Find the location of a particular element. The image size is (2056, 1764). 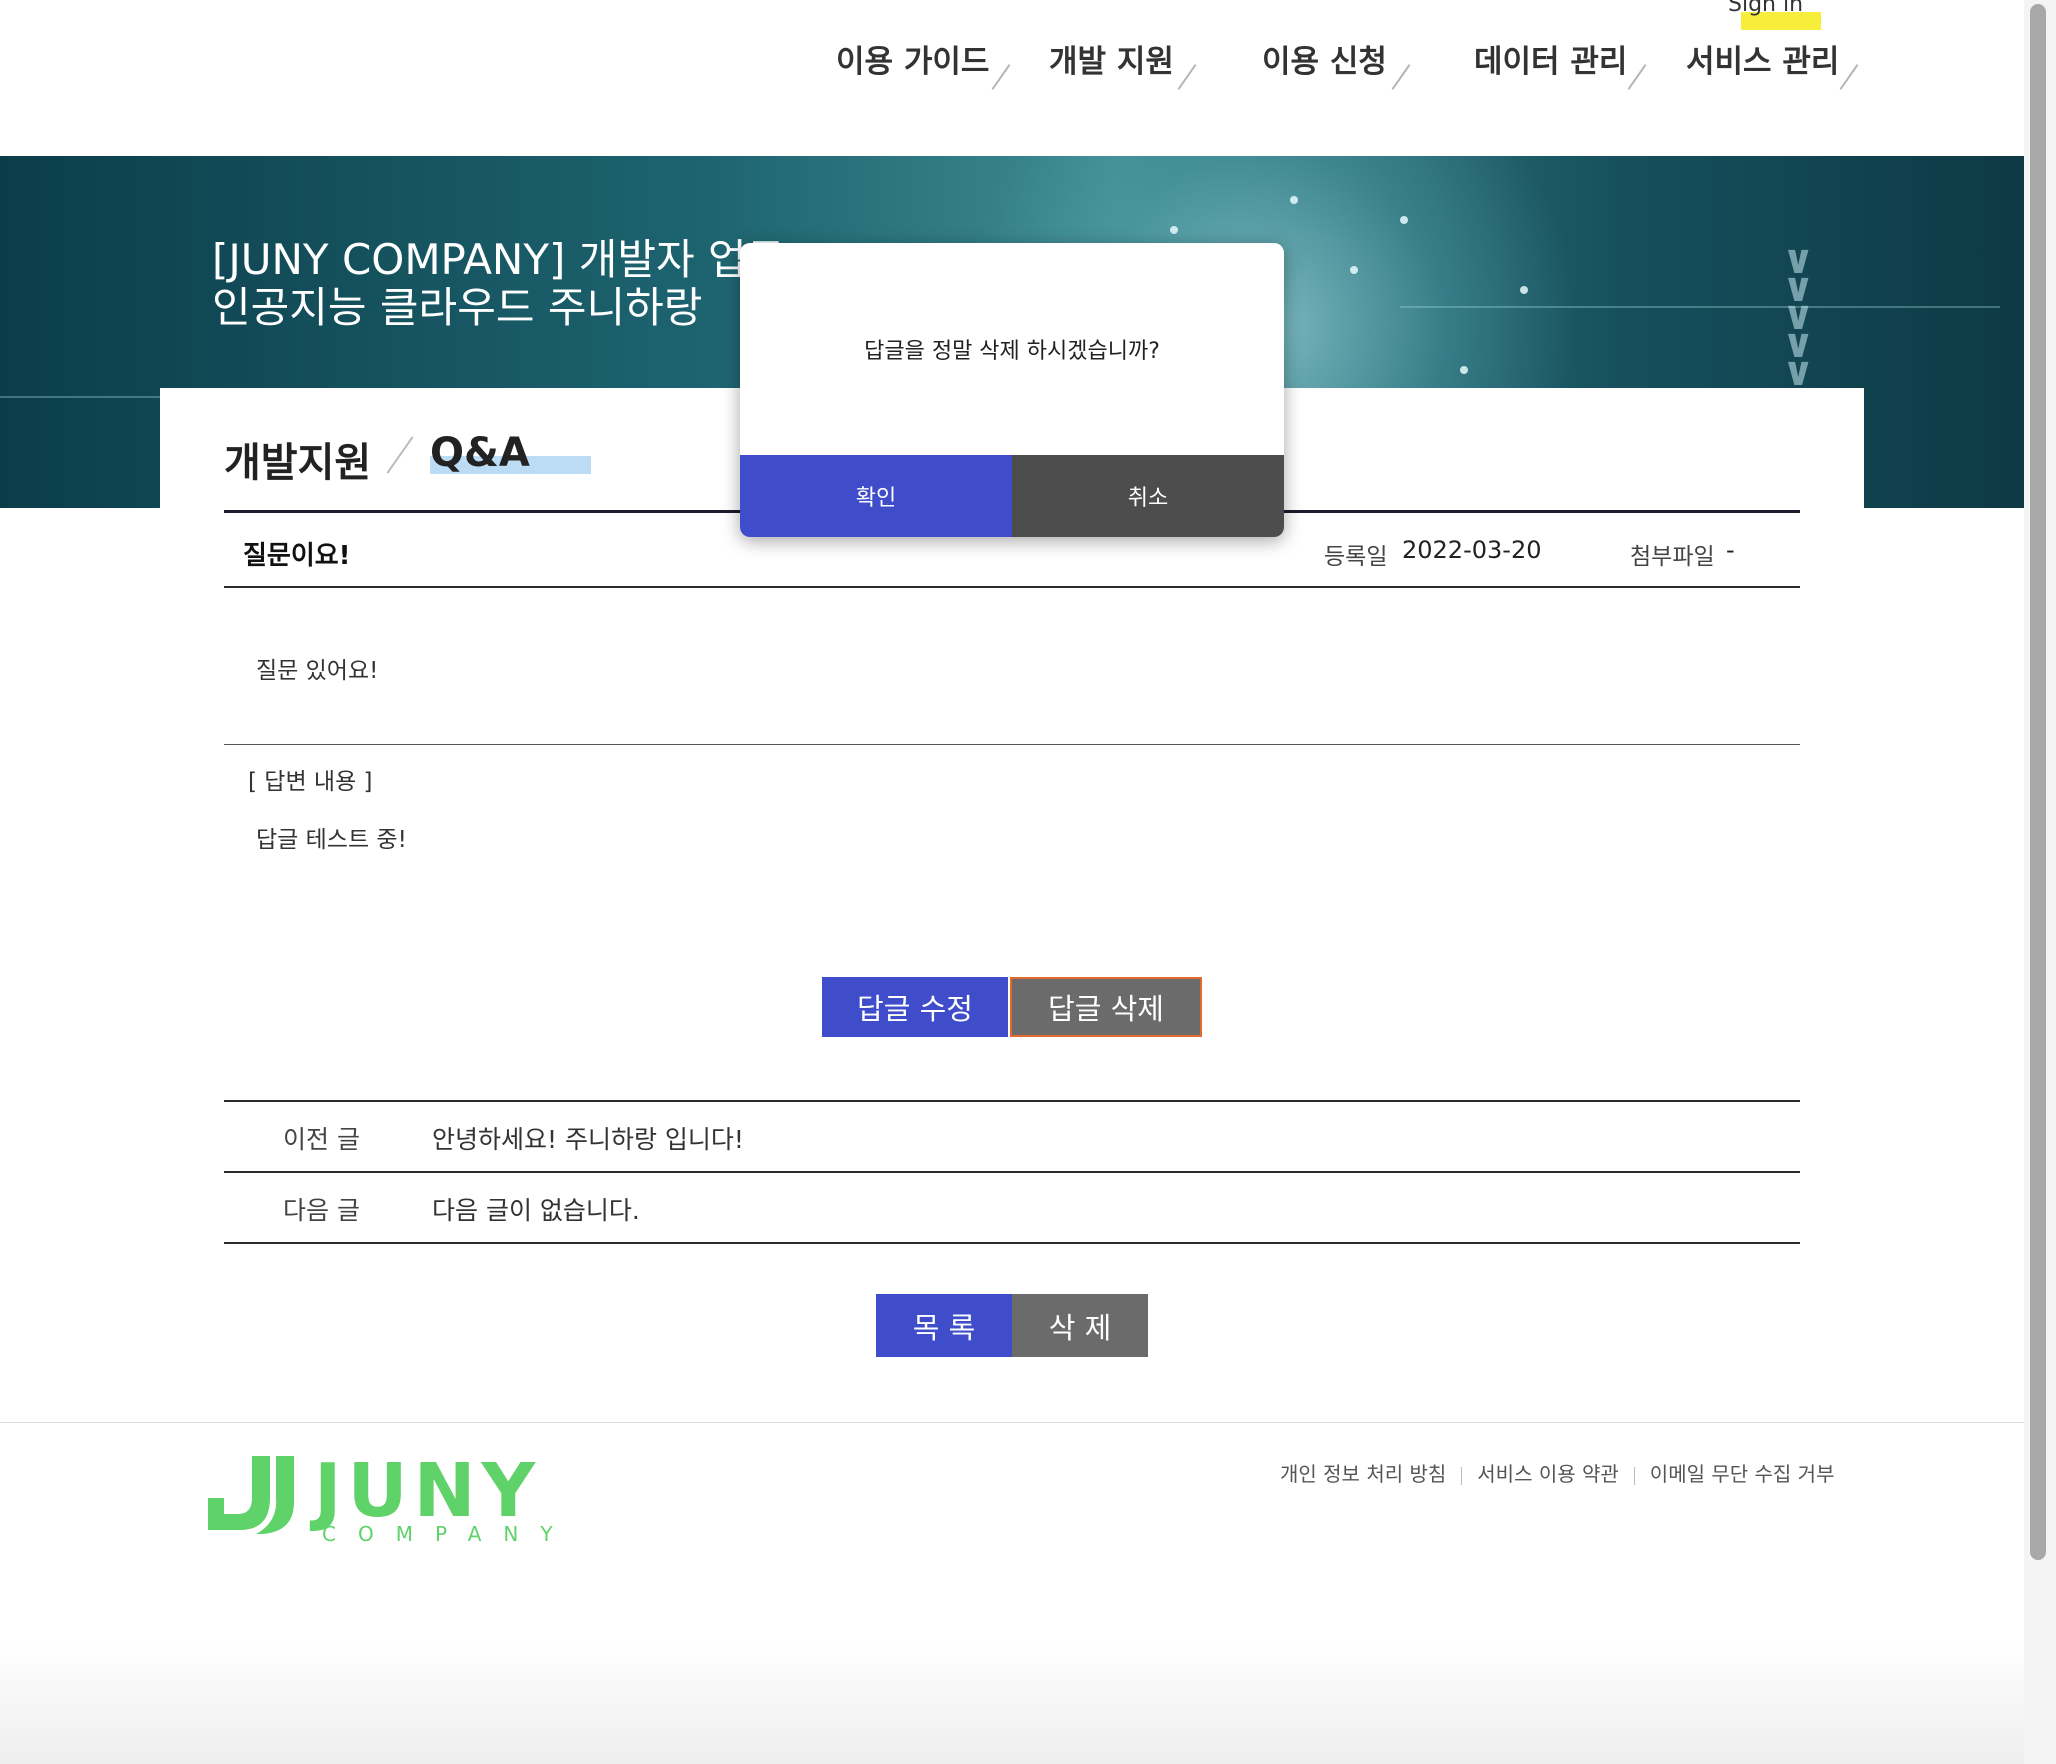

nav-item-service: 서비스 관리 is located at coordinates (1762, 58).